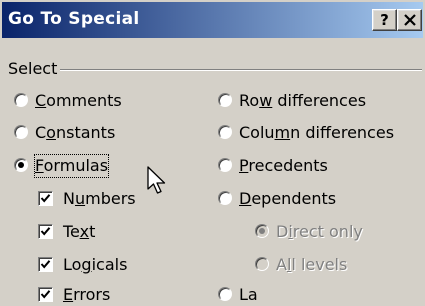 The height and width of the screenshot is (306, 425). I want to click on dialog-title: Go To Special, so click(74, 19).